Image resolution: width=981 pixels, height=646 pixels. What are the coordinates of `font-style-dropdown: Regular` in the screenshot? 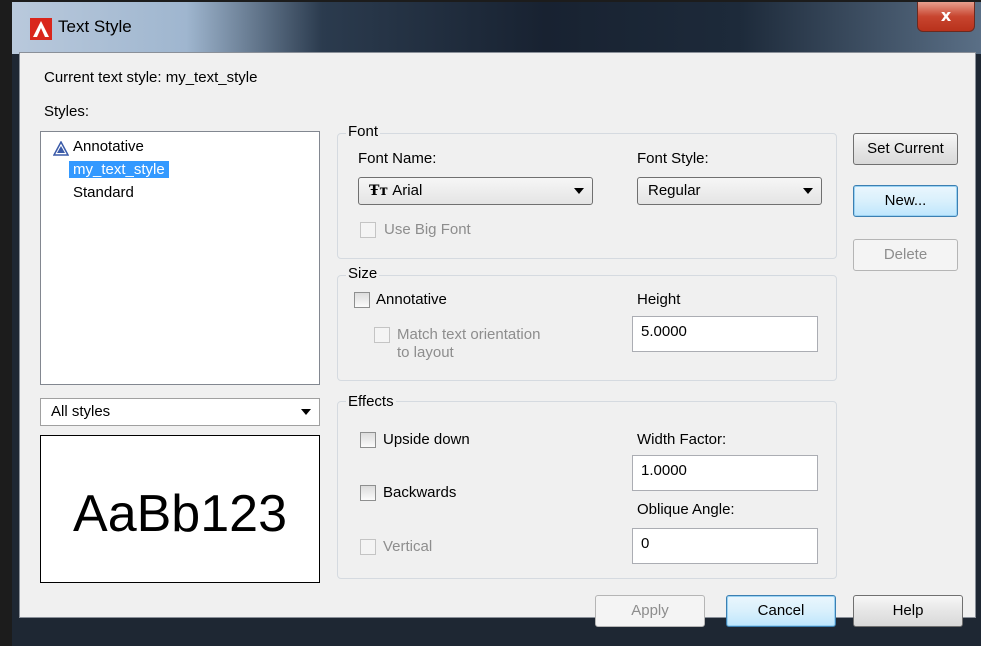 It's located at (729, 191).